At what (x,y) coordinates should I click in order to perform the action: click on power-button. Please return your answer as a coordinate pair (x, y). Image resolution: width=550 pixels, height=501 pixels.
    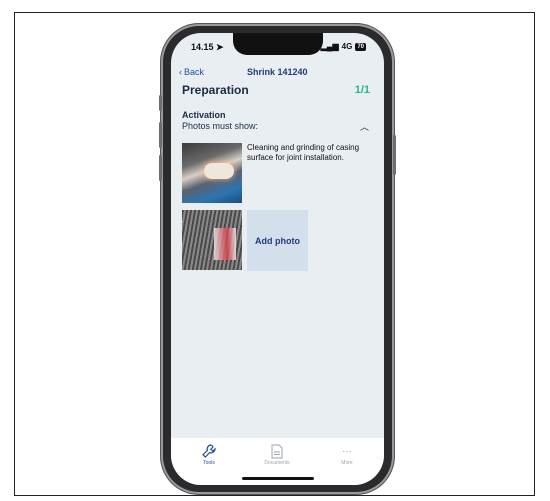
    Looking at the image, I should click on (394, 155).